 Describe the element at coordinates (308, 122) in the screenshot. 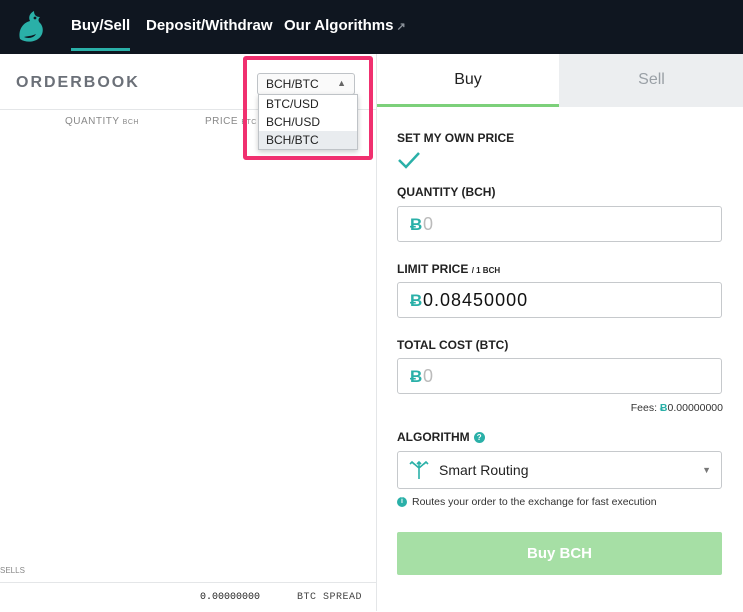

I see `pair-option-bch-usd: BCH/USD` at that location.